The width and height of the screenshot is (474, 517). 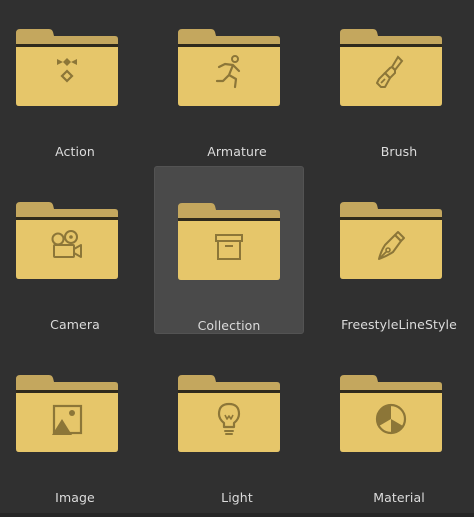 I want to click on folder-tile-light: Light, so click(x=237, y=430).